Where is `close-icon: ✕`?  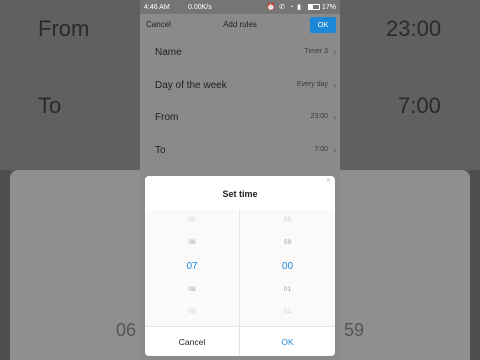 close-icon: ✕ is located at coordinates (328, 180).